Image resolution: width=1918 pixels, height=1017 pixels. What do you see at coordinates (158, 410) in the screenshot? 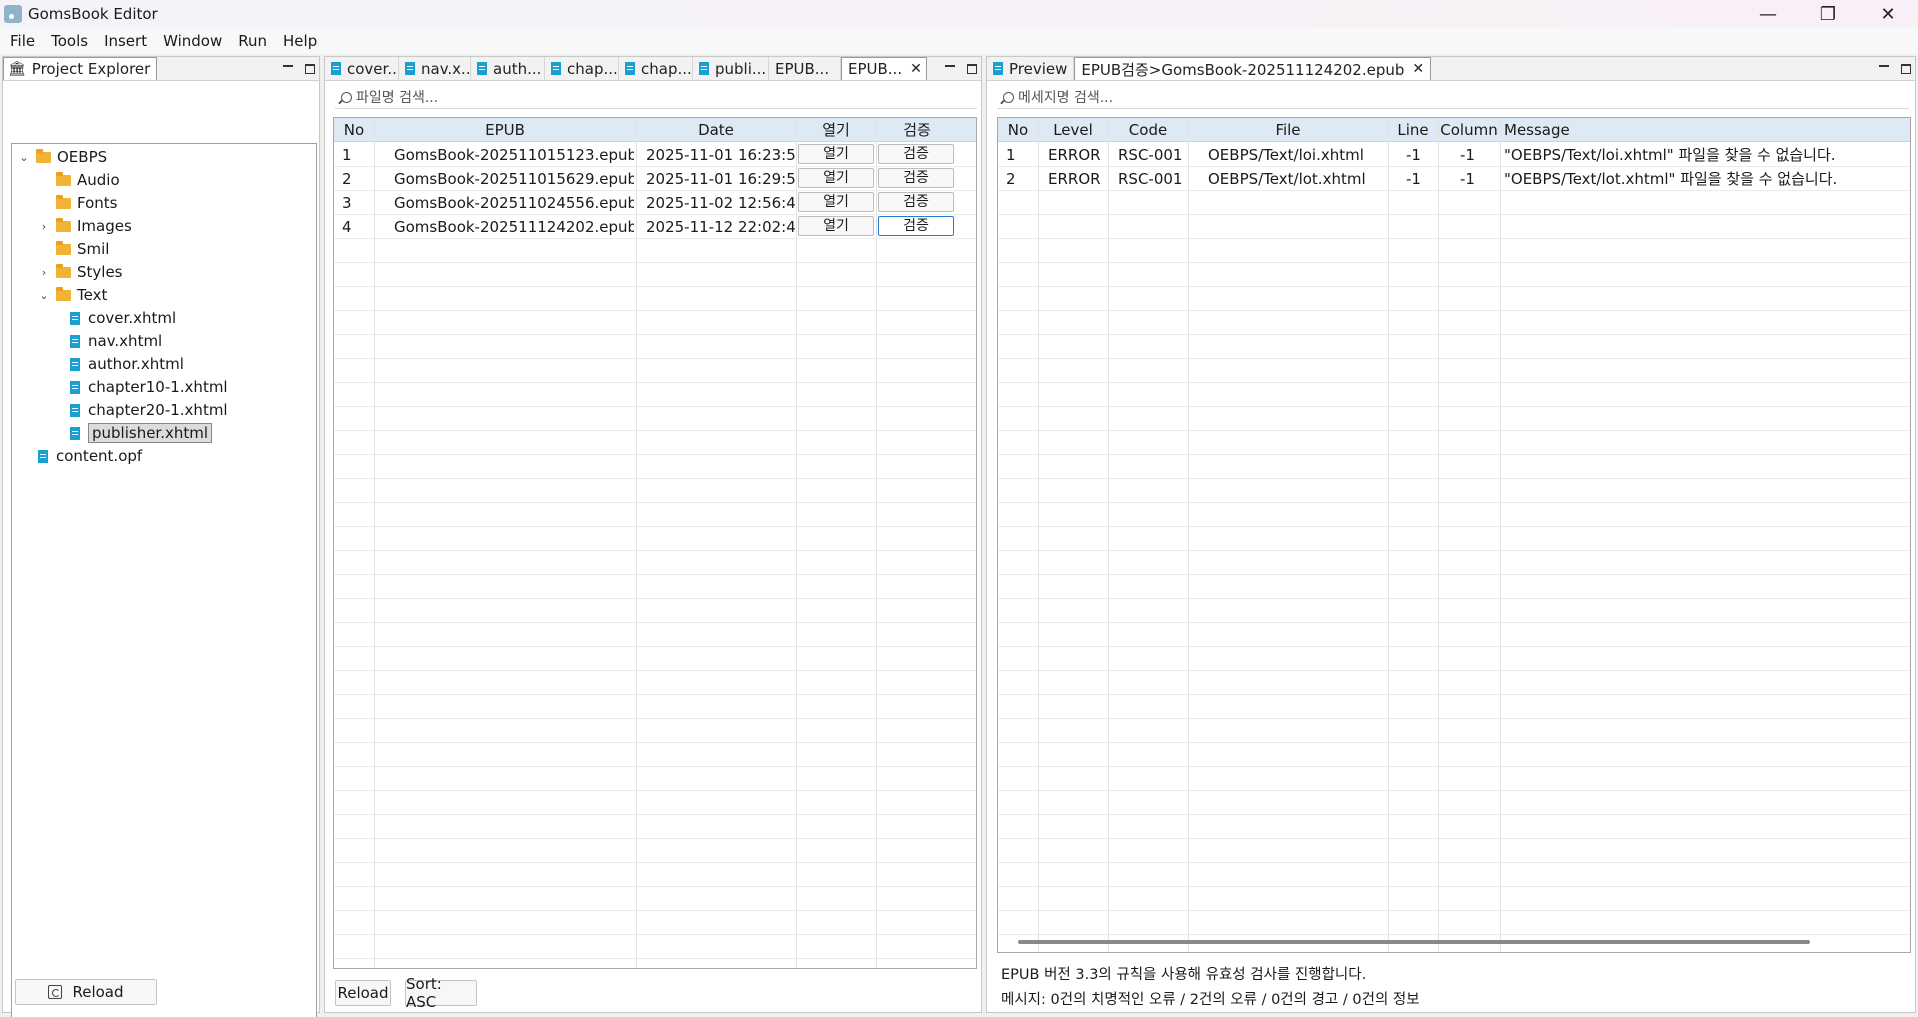
I see `tree-item-label: chapter20-1.xhtml` at bounding box center [158, 410].